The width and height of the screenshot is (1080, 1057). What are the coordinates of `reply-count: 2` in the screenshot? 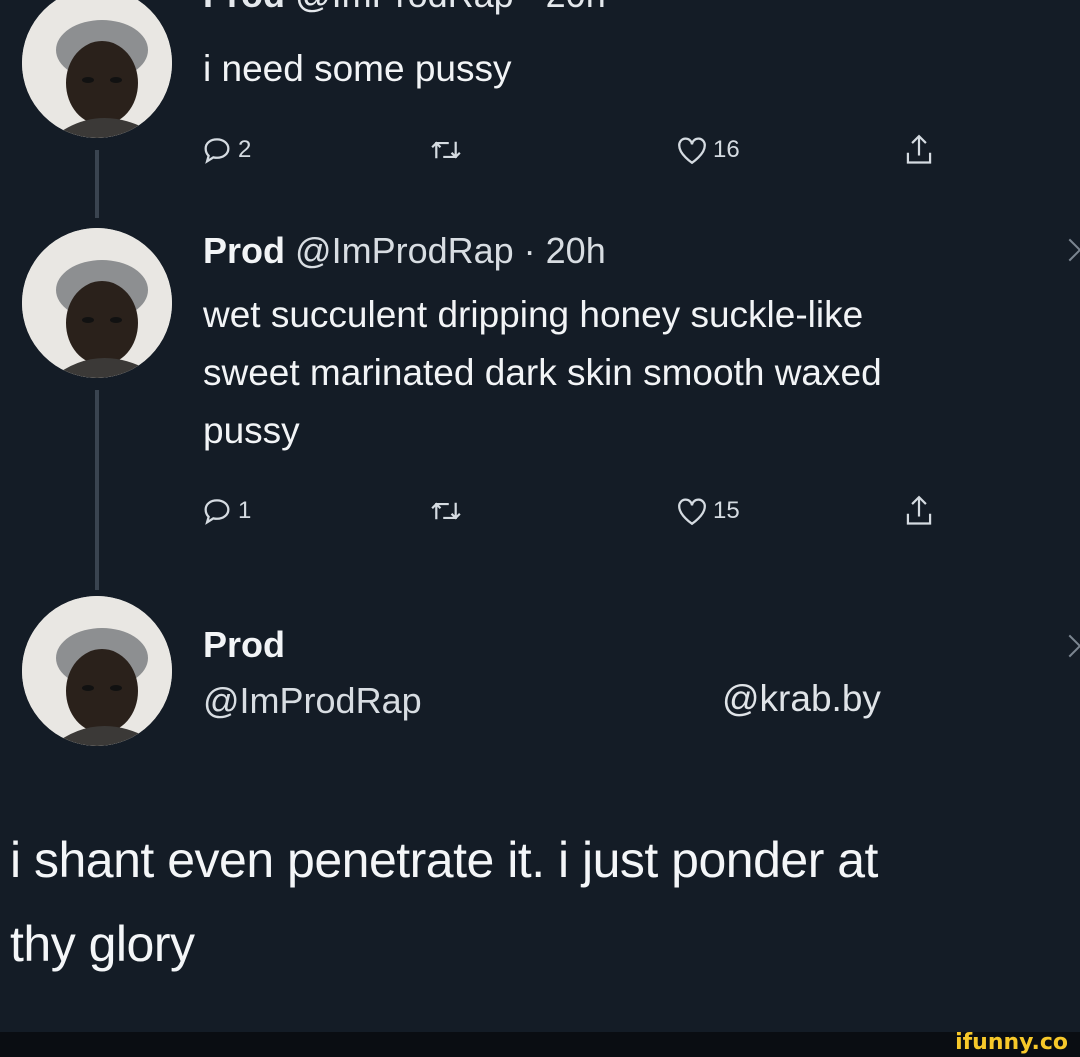 It's located at (245, 149).